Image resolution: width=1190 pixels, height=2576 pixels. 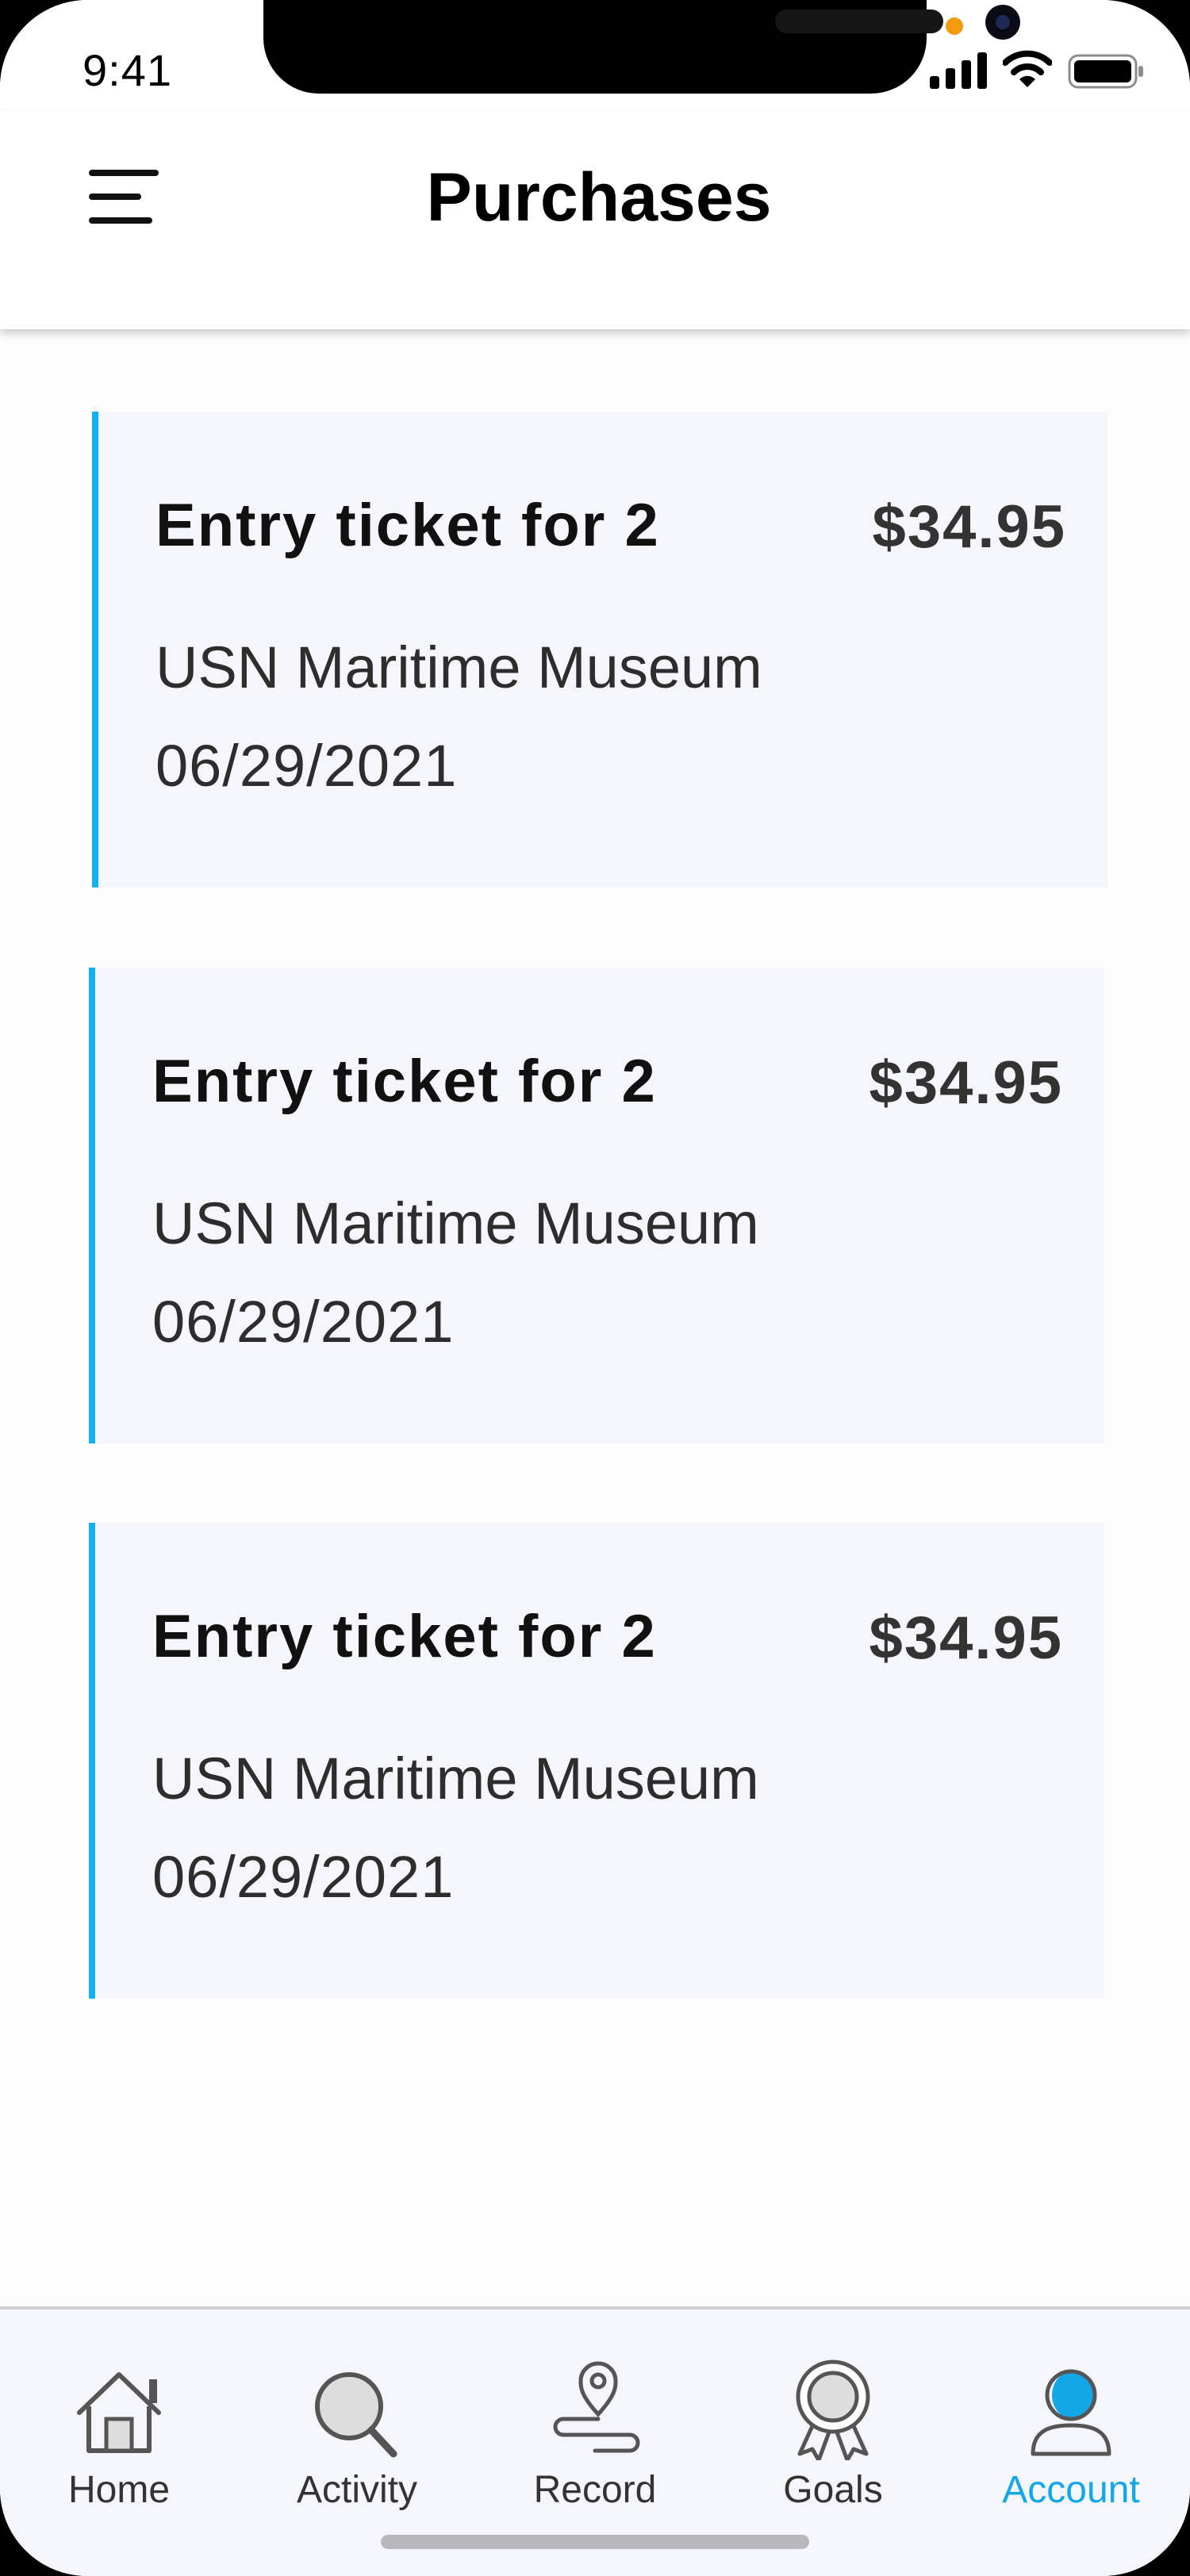 I want to click on wifi-icon, so click(x=1027, y=69).